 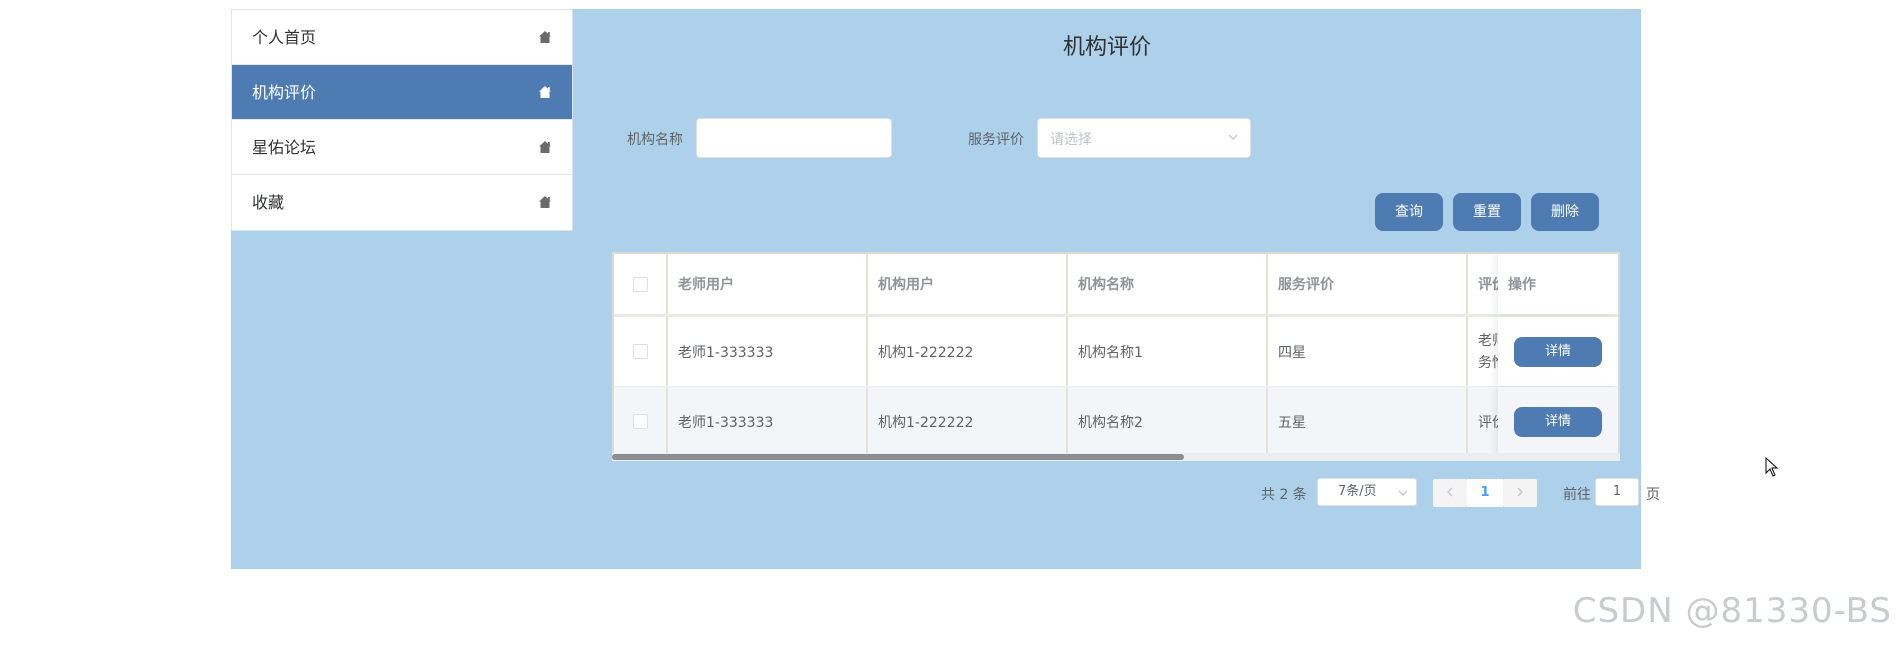 What do you see at coordinates (284, 37) in the screenshot?
I see `sidebar-item-label: 个人首页` at bounding box center [284, 37].